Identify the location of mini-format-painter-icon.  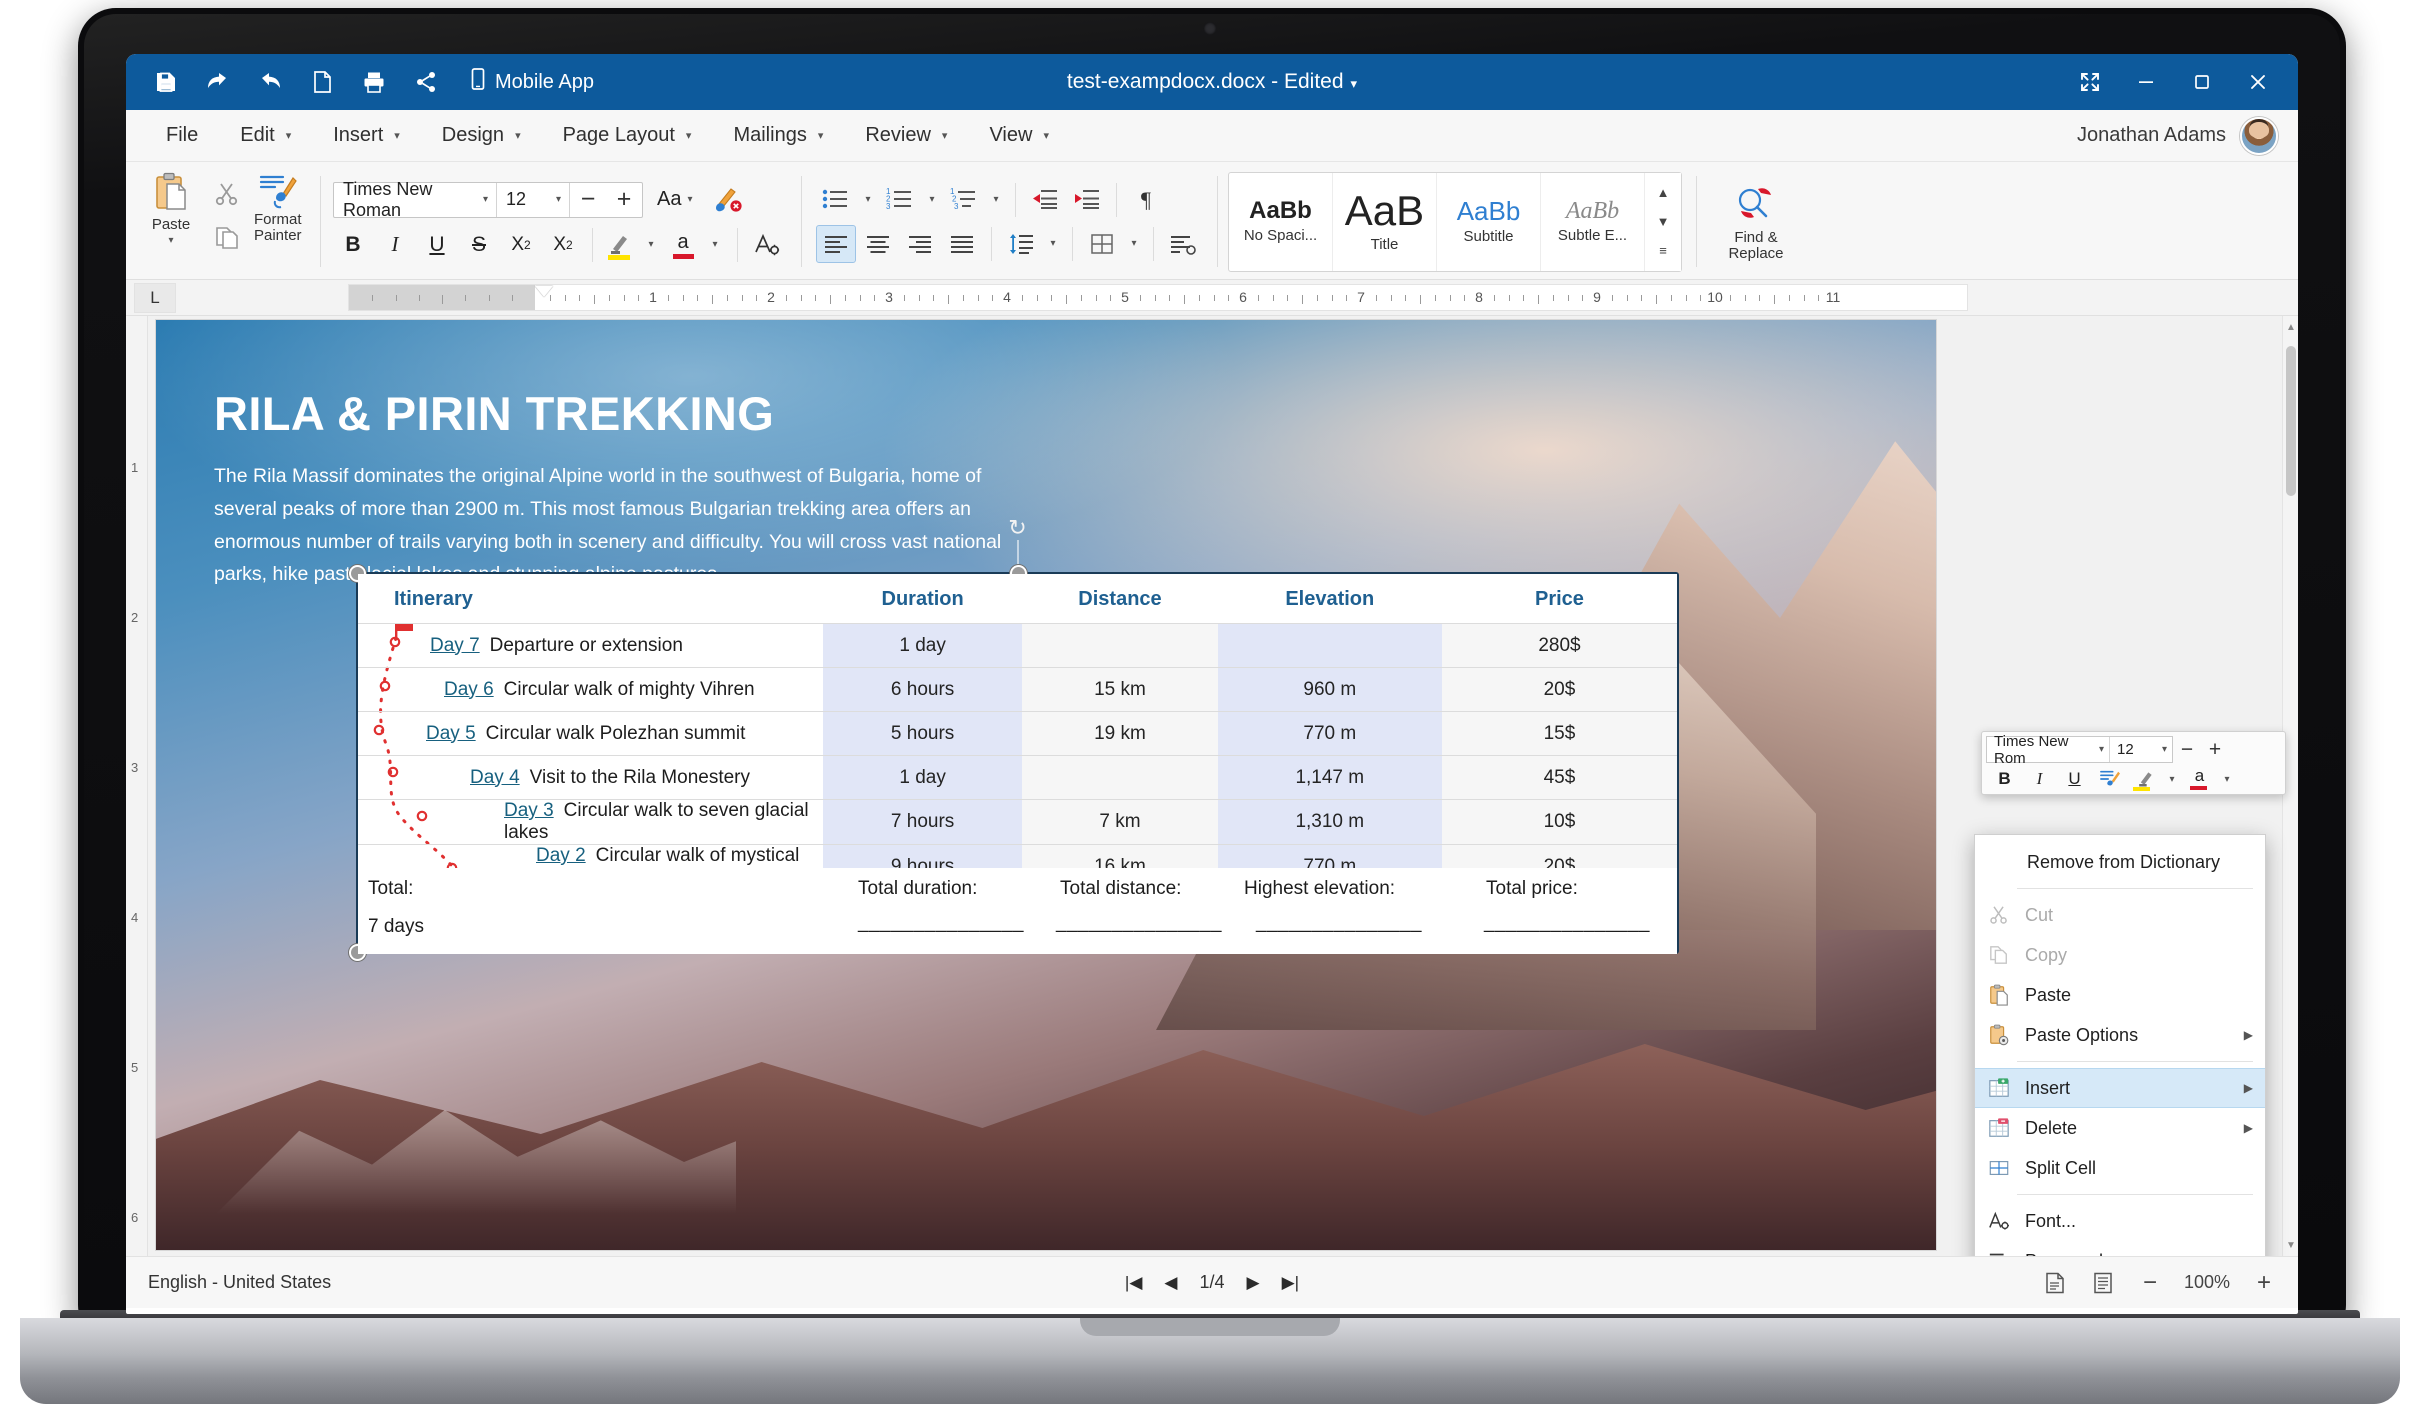
(2109, 779).